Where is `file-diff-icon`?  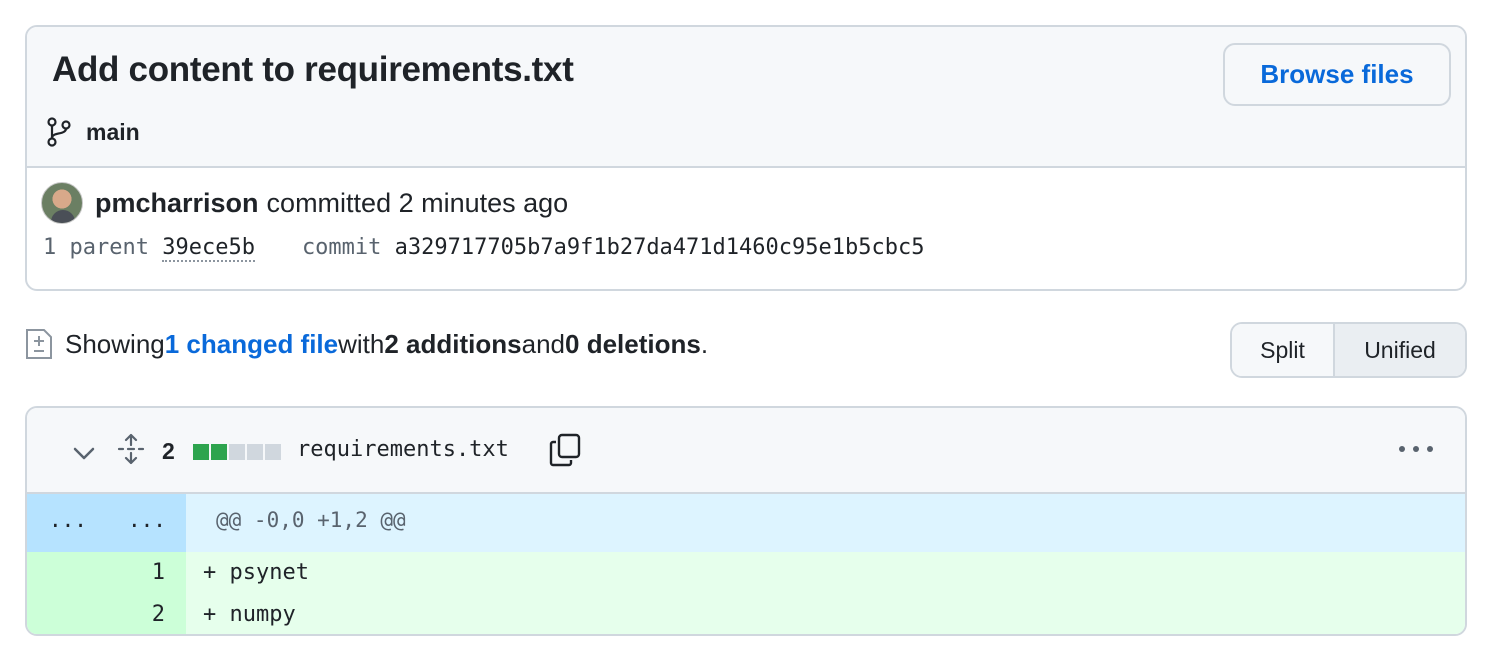 file-diff-icon is located at coordinates (39, 344).